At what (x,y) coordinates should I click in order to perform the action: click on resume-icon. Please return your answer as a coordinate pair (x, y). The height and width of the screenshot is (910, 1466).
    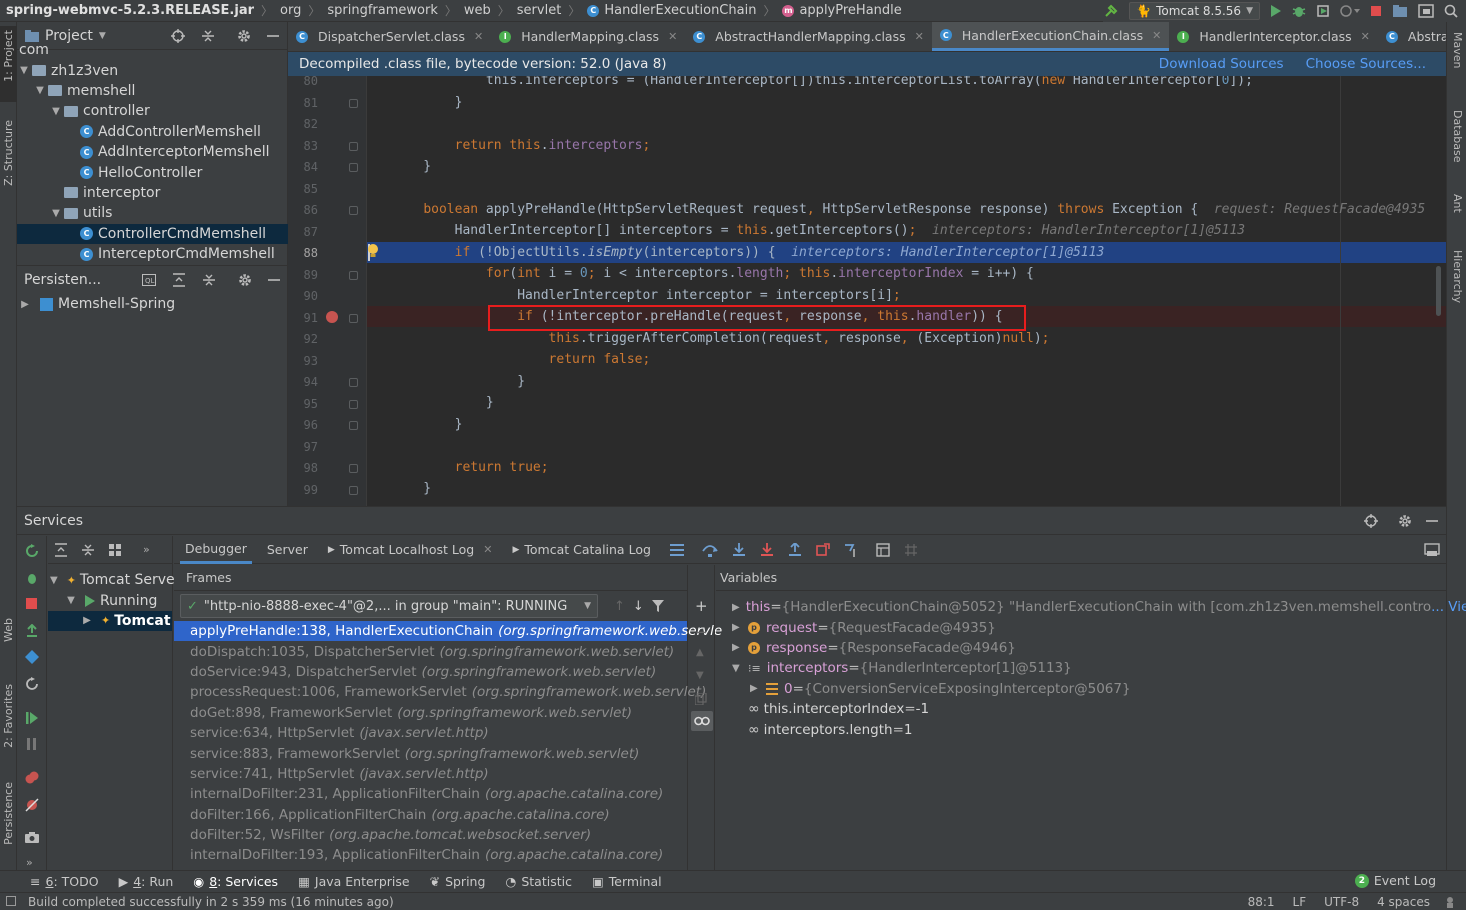
    Looking at the image, I should click on (32, 718).